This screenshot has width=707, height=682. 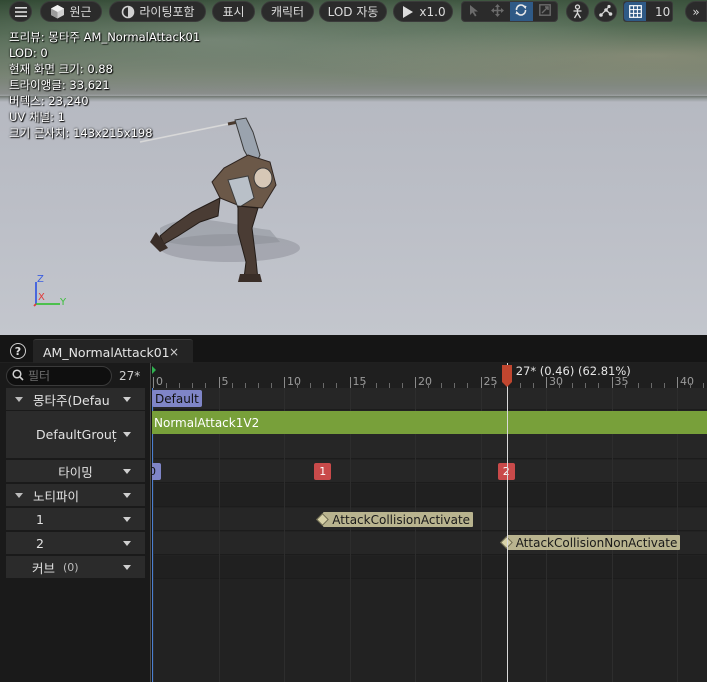 What do you see at coordinates (40, 543) in the screenshot?
I see `notify-track-2-label: 2` at bounding box center [40, 543].